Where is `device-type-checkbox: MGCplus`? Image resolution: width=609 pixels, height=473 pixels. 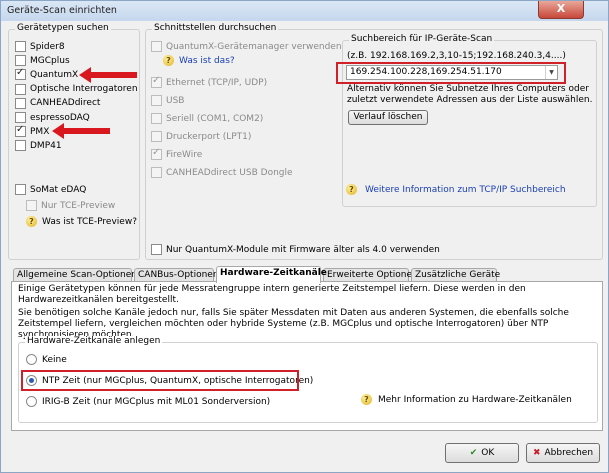 device-type-checkbox: MGCplus is located at coordinates (42, 61).